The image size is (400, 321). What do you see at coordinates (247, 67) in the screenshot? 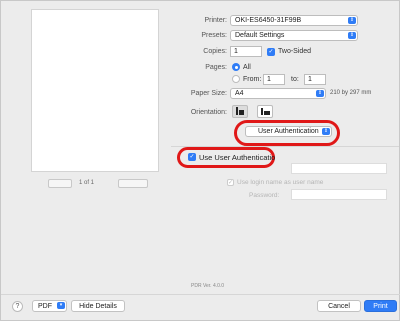
I see `pages-all-label: All` at bounding box center [247, 67].